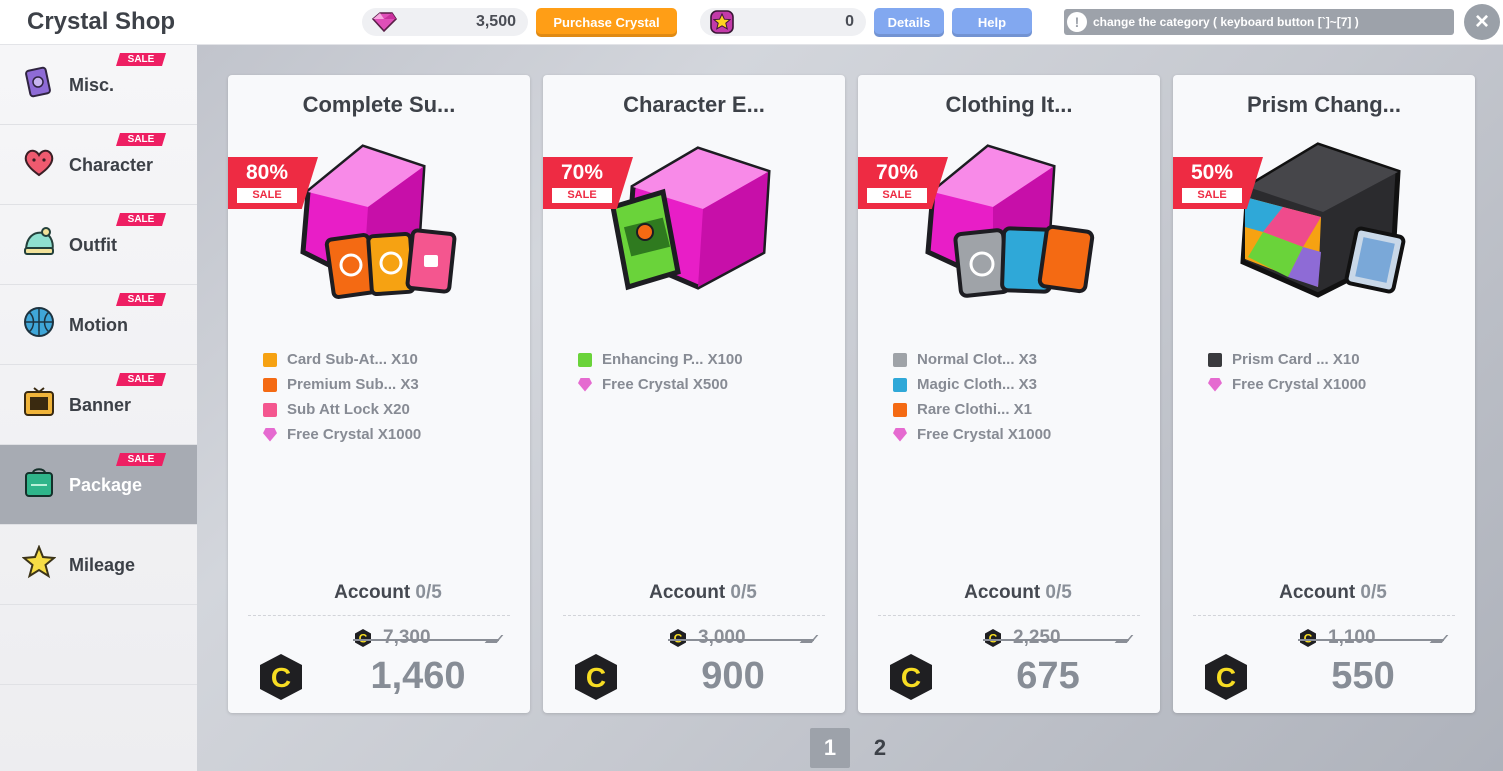  What do you see at coordinates (1037, 637) in the screenshot?
I see `original-price-value: 2,250` at bounding box center [1037, 637].